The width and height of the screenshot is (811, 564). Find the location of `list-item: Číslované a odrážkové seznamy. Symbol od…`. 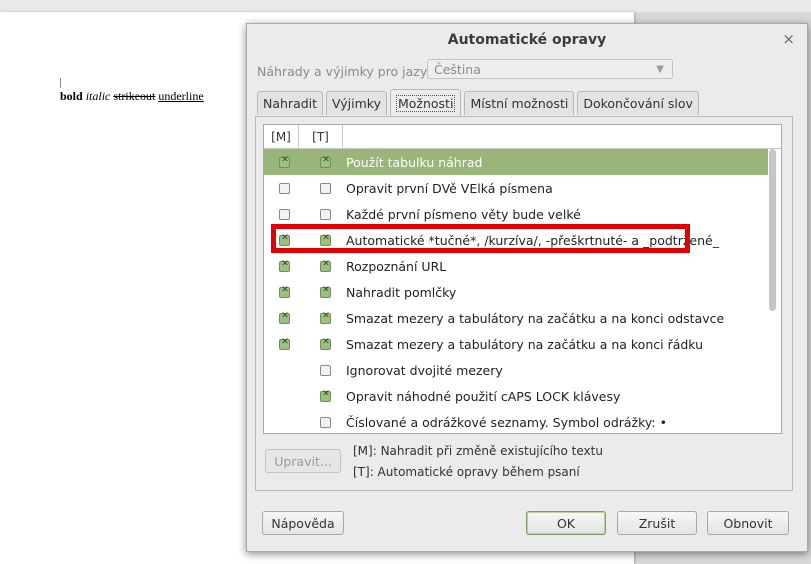

list-item: Číslované a odrážkové seznamy. Symbol od… is located at coordinates (522, 421).